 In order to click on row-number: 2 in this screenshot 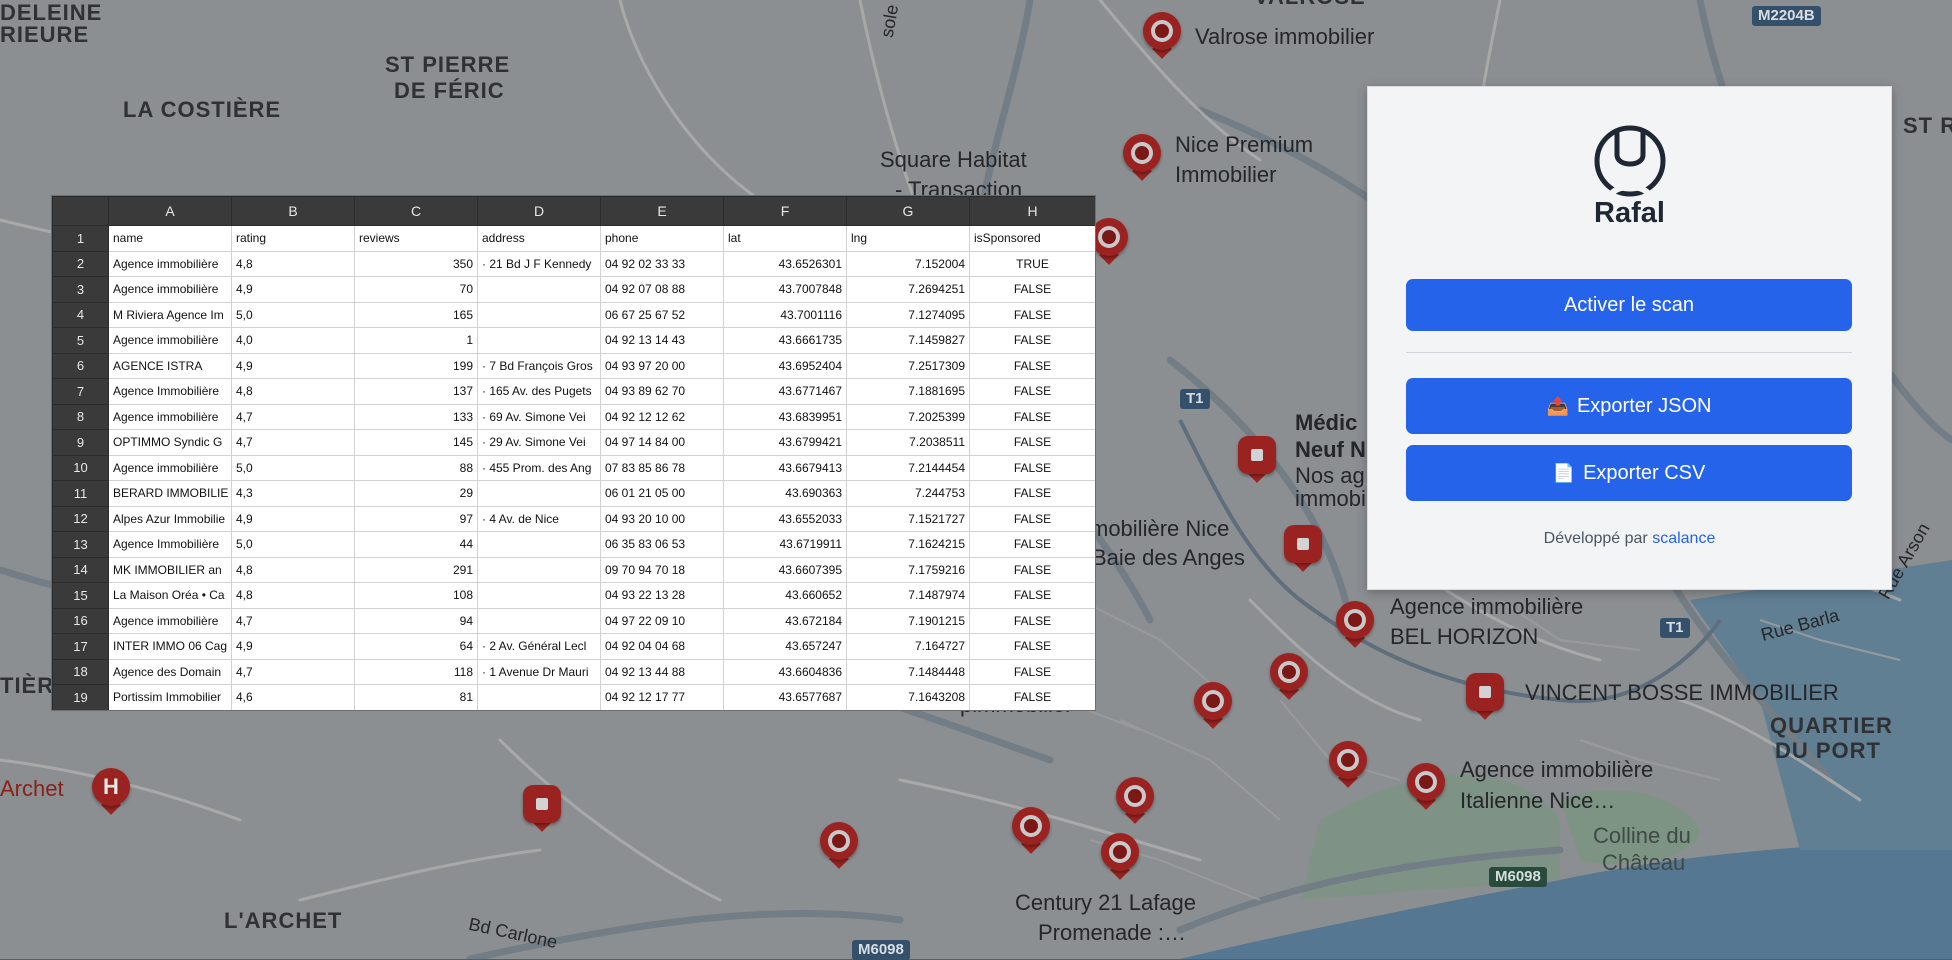, I will do `click(80, 263)`.